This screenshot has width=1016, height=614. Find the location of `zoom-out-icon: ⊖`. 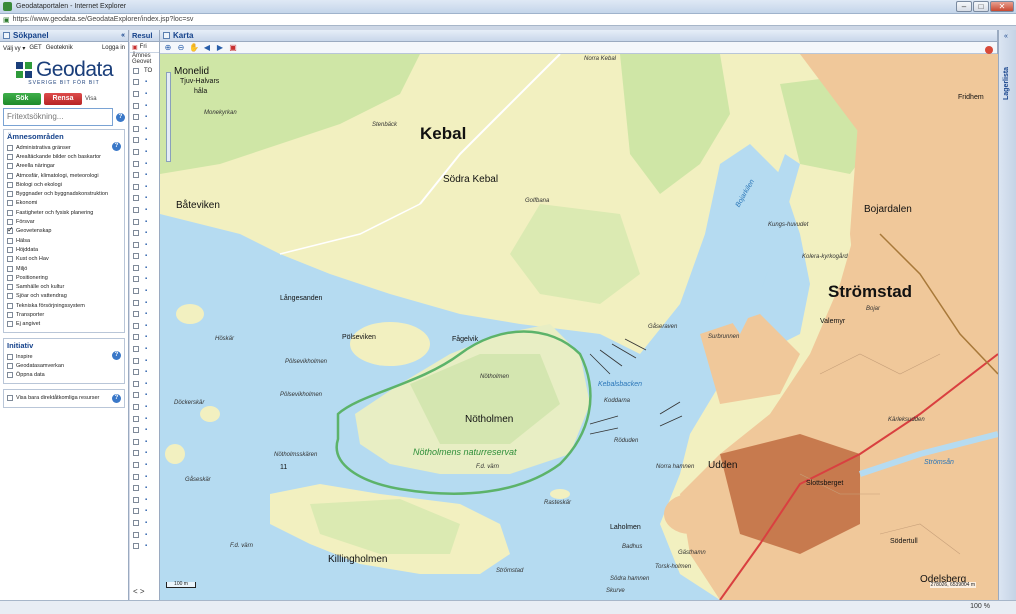

zoom-out-icon: ⊖ is located at coordinates (181, 48).